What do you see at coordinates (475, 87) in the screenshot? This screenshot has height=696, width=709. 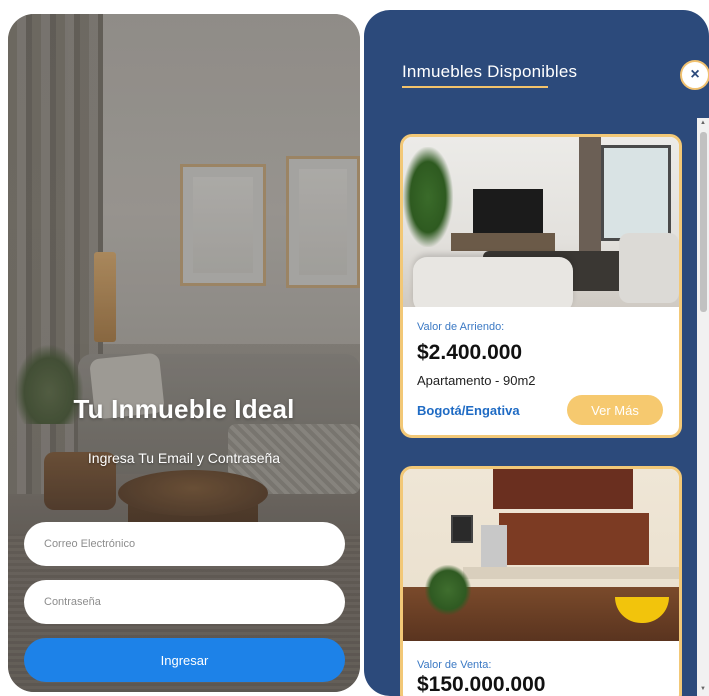 I see `title-underline` at bounding box center [475, 87].